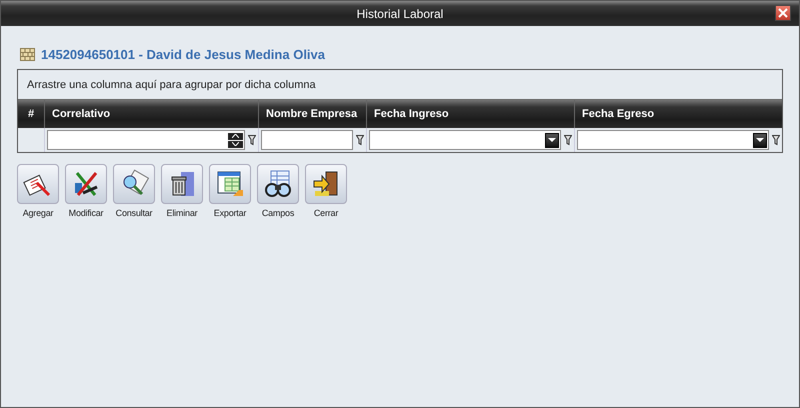 The width and height of the screenshot is (800, 408). I want to click on toolbar-label: Cerrar, so click(326, 213).